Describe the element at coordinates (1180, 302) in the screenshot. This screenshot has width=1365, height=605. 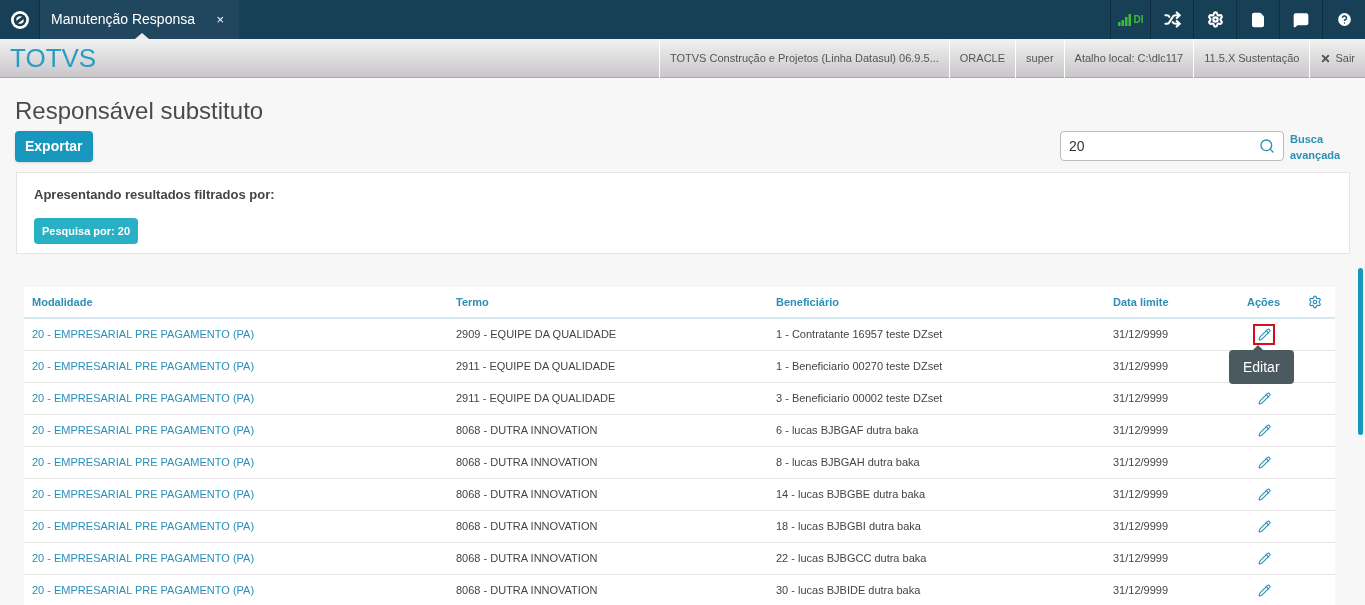
I see `column-header: Data limite` at that location.